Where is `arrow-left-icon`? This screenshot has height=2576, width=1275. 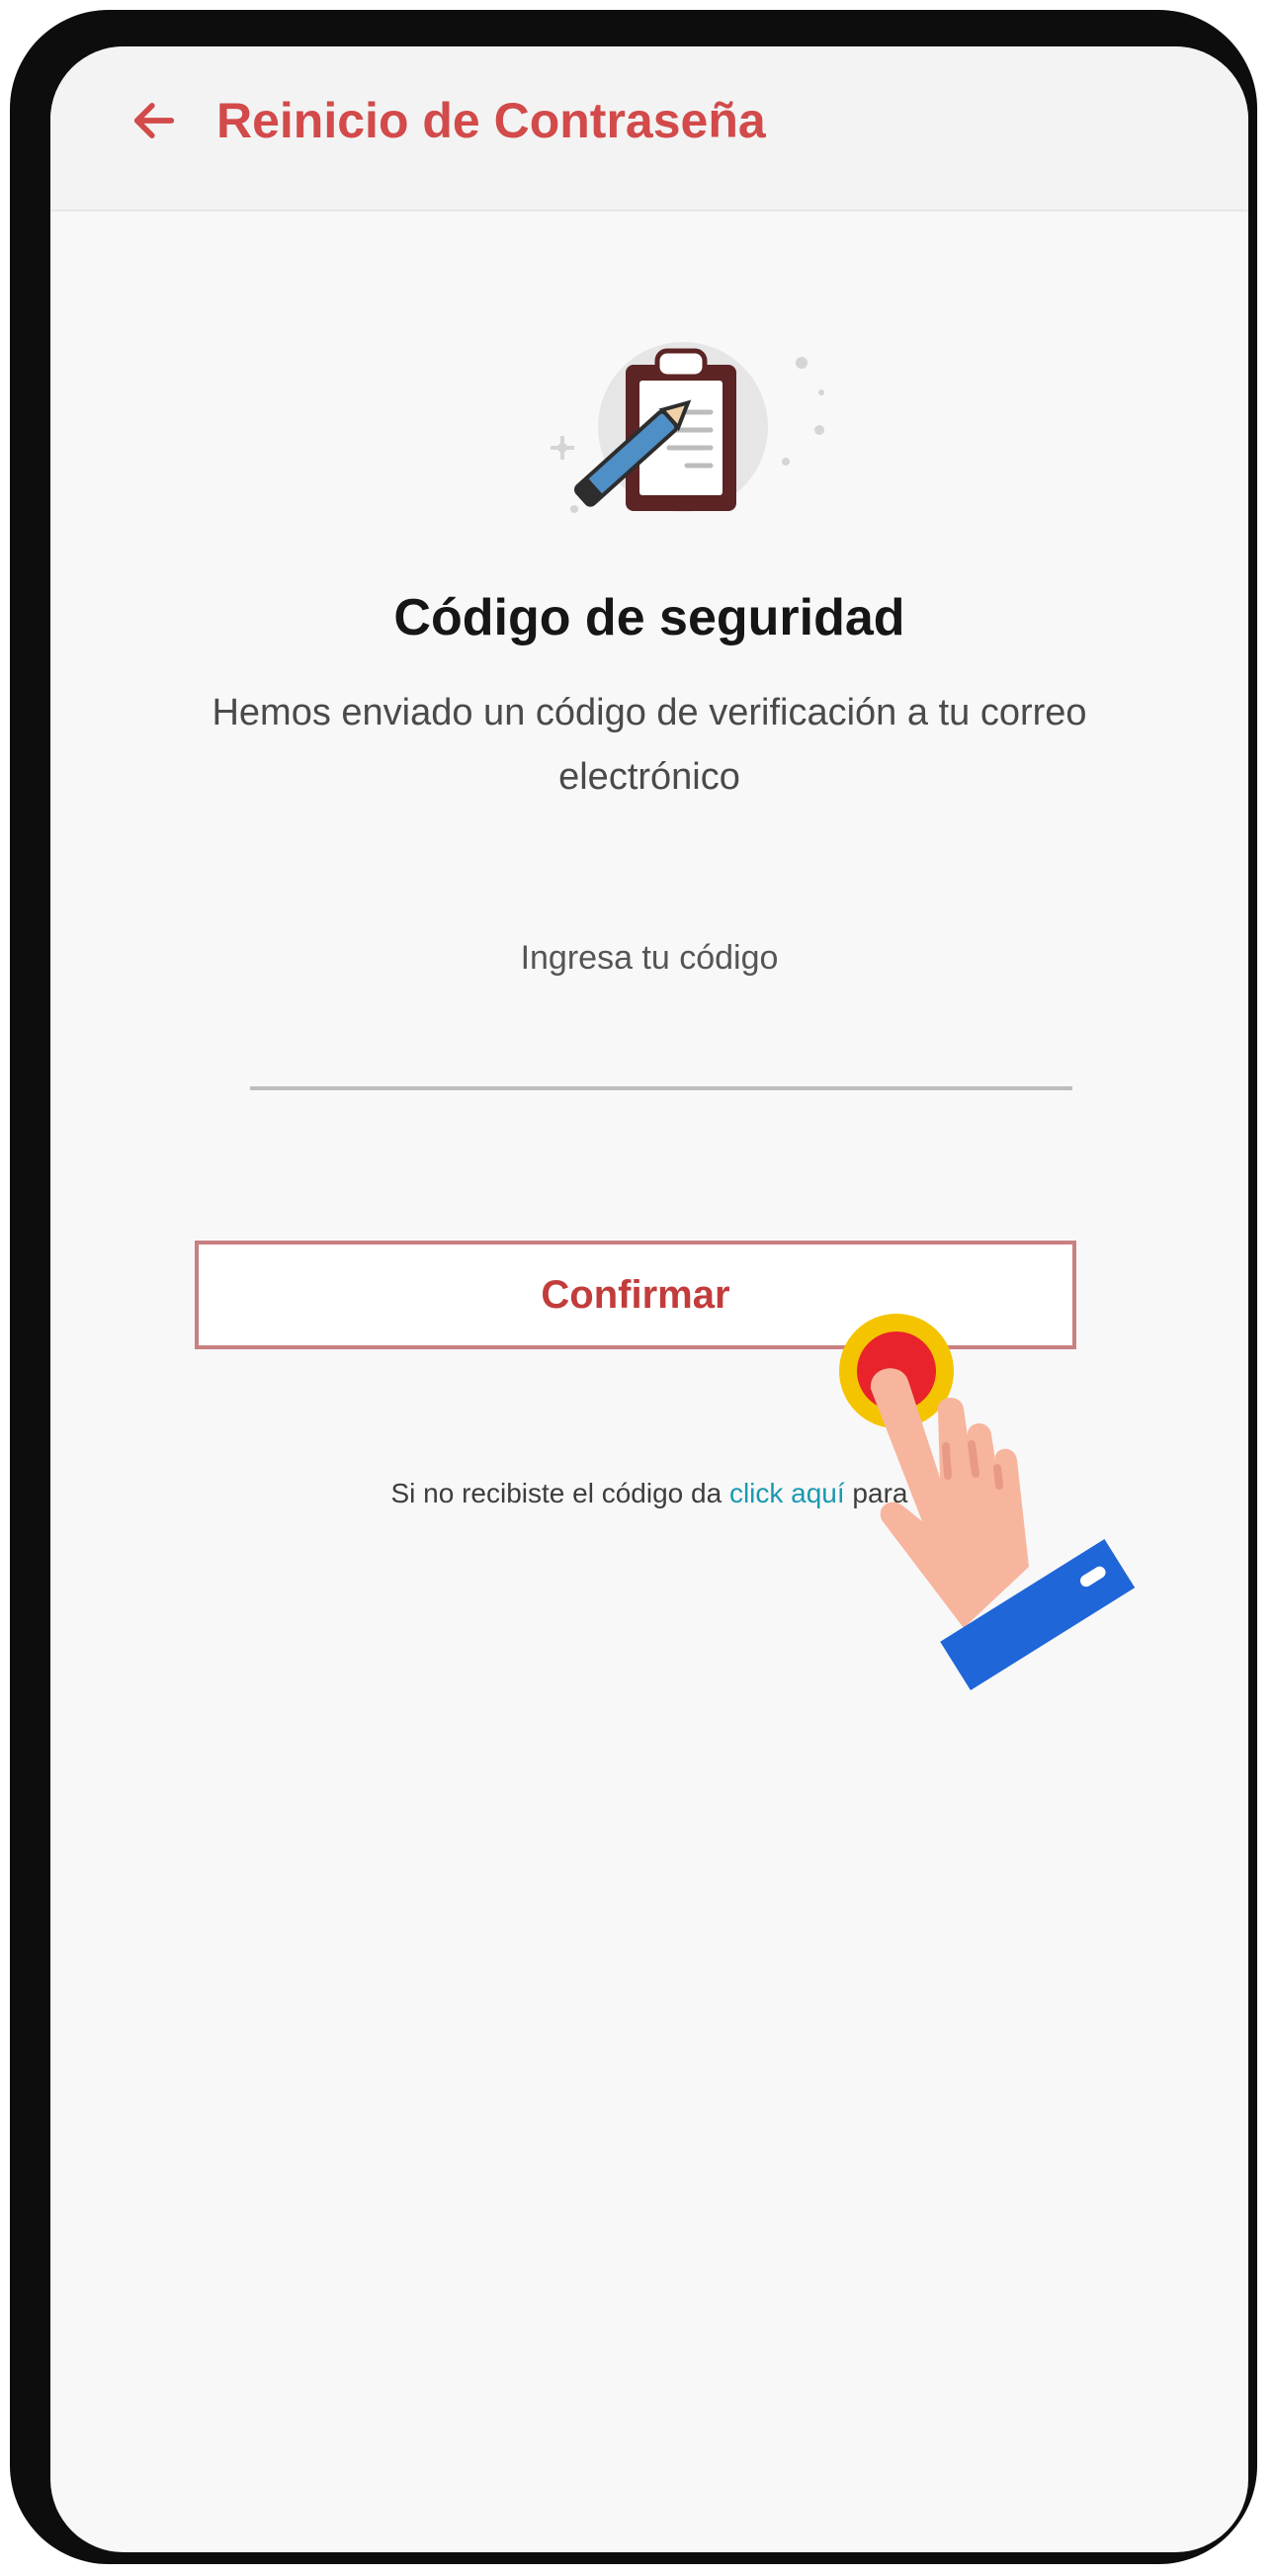
arrow-left-icon is located at coordinates (154, 120).